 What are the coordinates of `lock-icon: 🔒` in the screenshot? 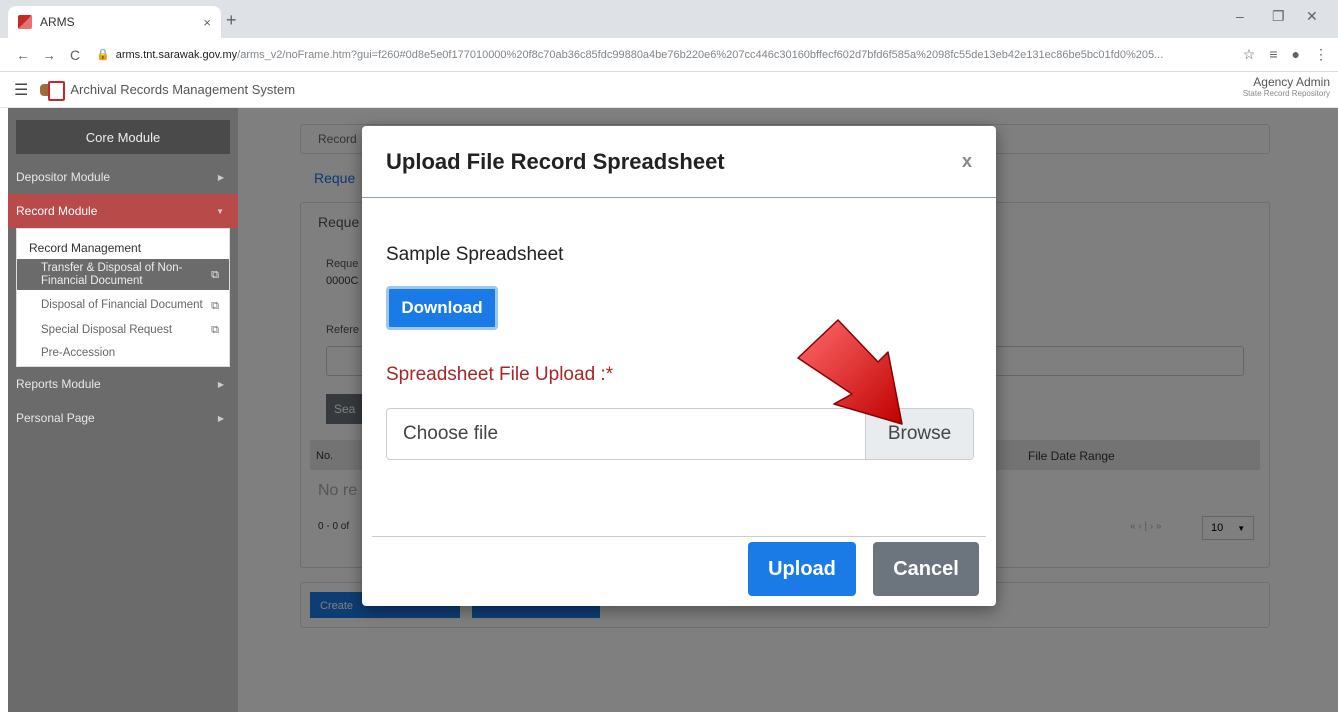 It's located at (103, 55).